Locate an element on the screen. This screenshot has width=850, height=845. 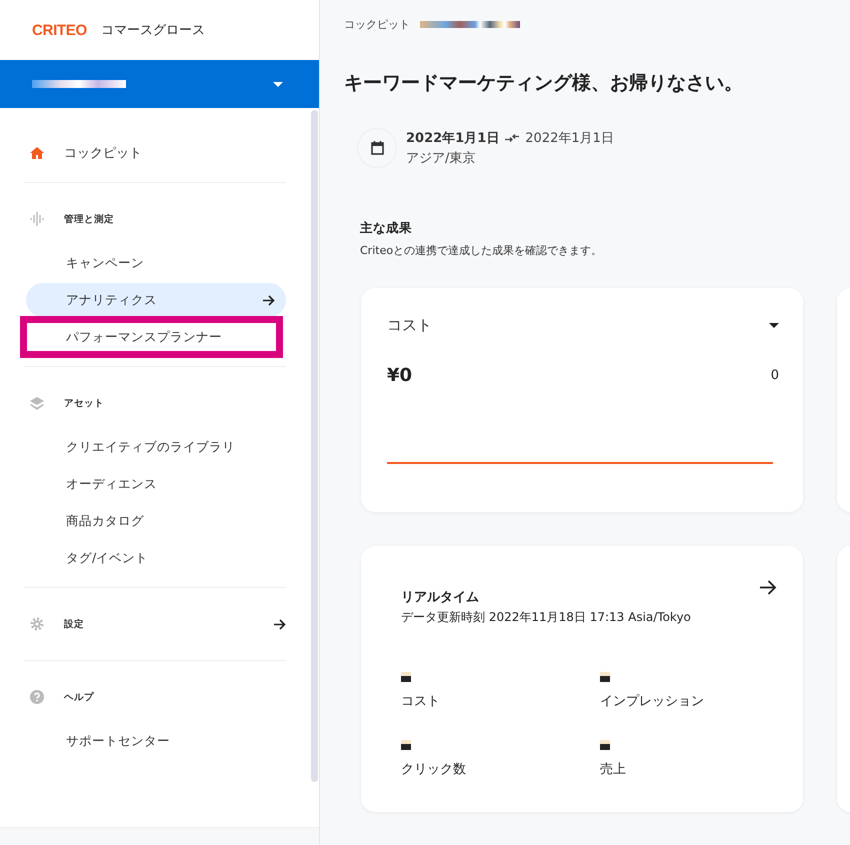
criteo-logo: CRITEO is located at coordinates (59, 30).